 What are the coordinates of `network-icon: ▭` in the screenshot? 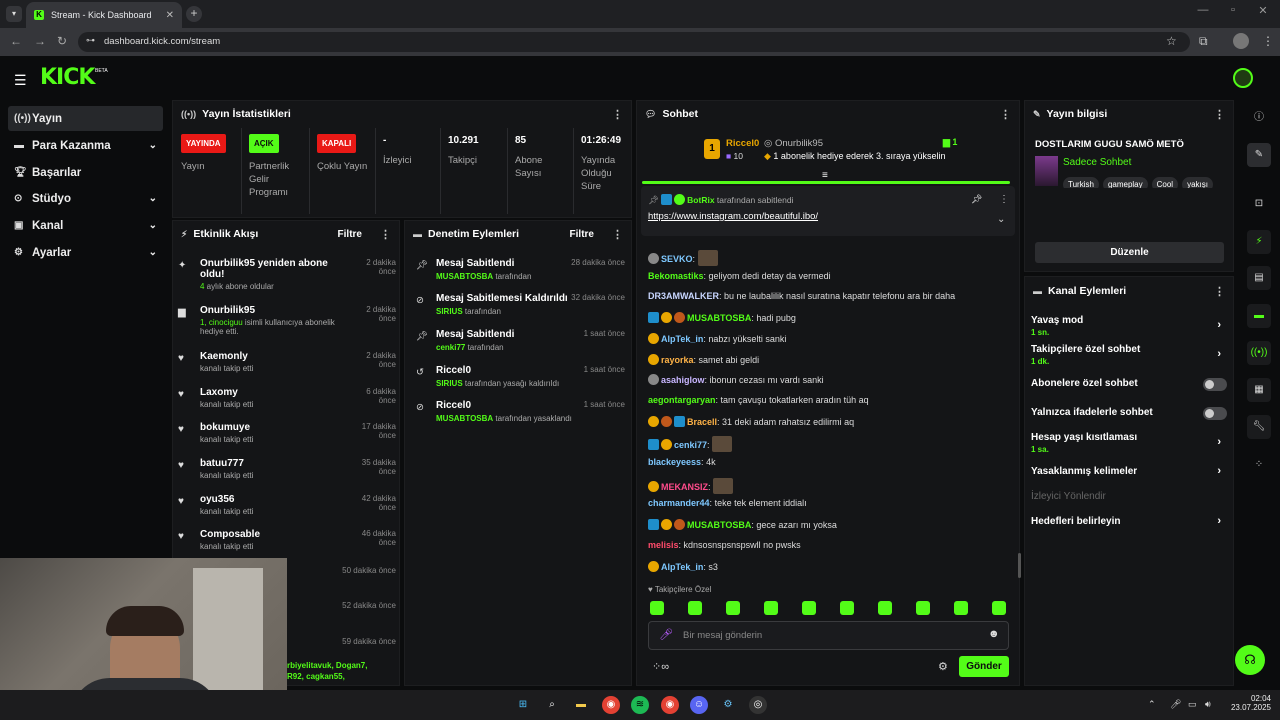 It's located at (1192, 704).